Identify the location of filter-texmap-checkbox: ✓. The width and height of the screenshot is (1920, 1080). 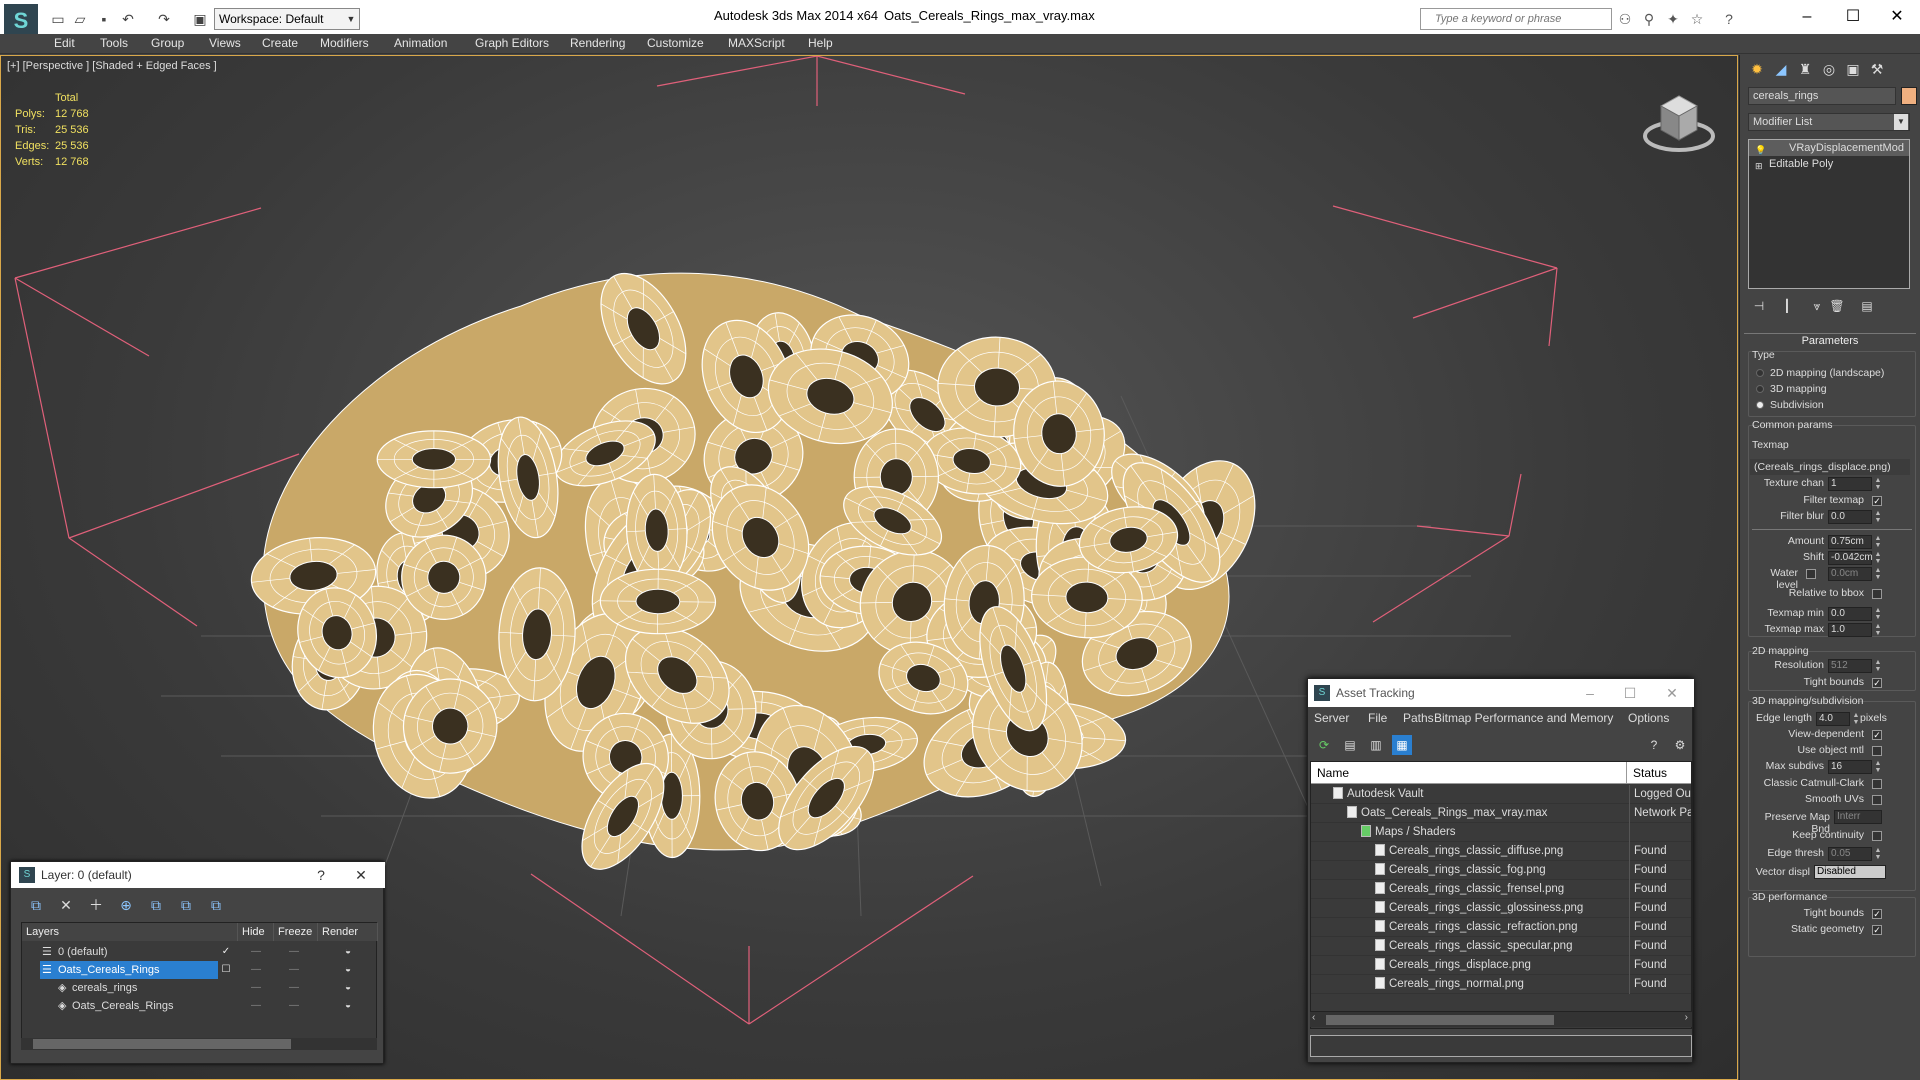
(1877, 501).